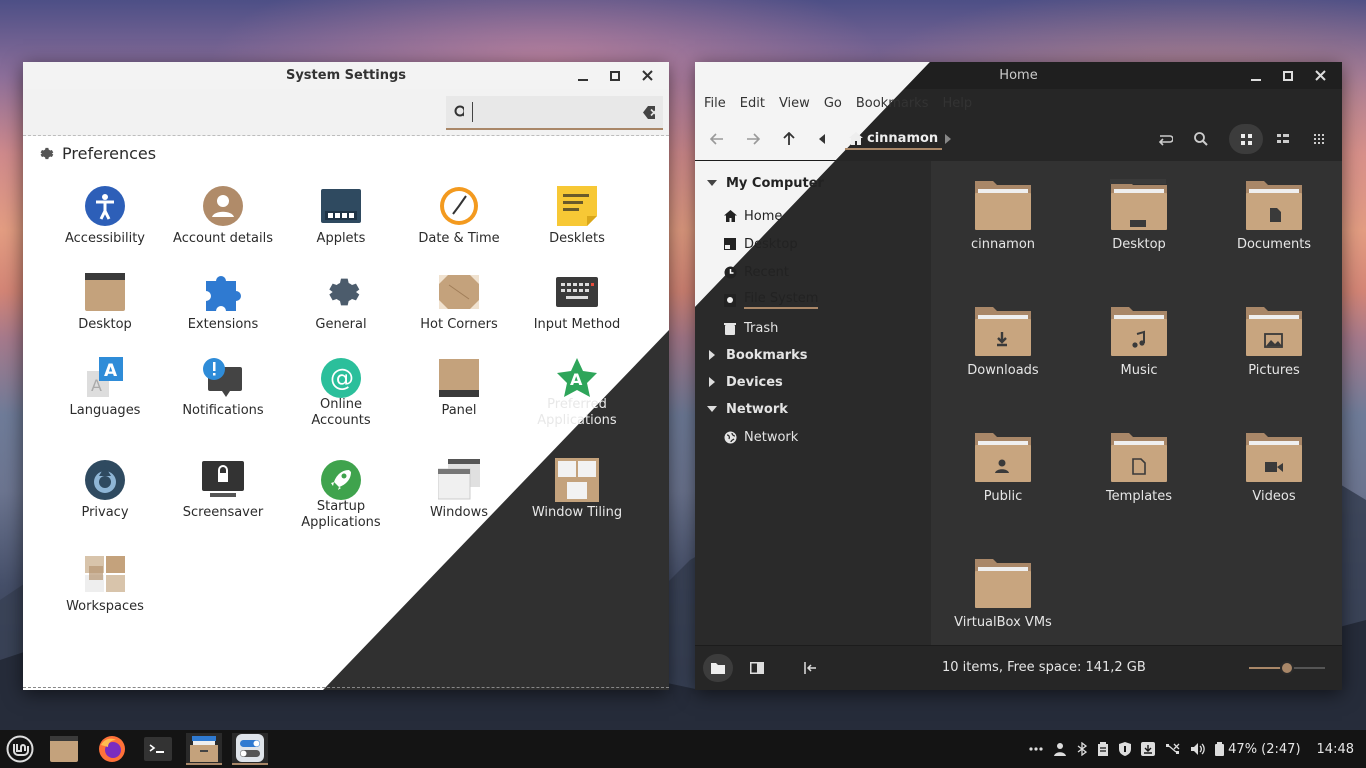 The width and height of the screenshot is (1366, 768). Describe the element at coordinates (810, 668) in the screenshot. I see `hide-sidebar-button` at that location.